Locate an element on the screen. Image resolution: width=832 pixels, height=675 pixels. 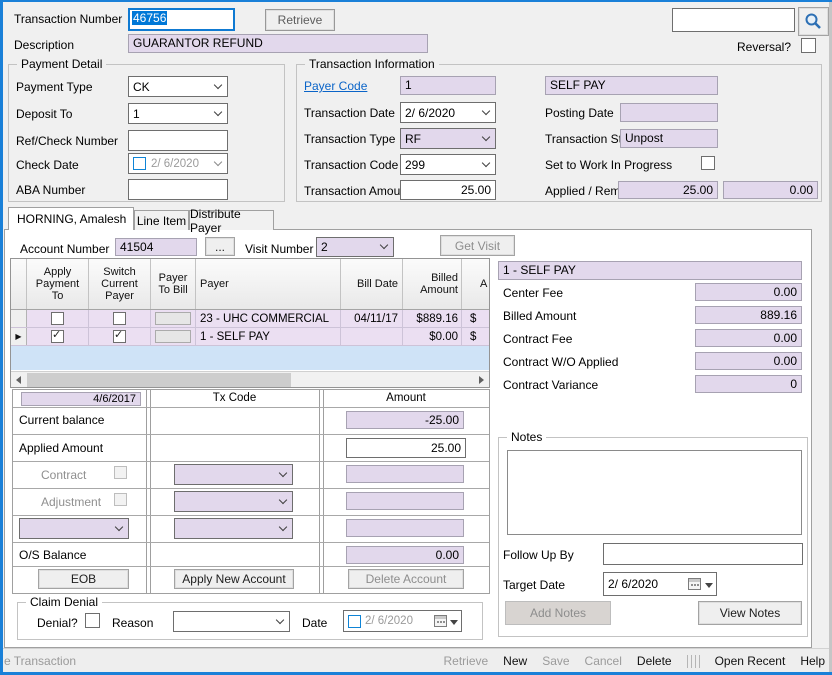
transaction-date-picker: 2/ 6/2020 is located at coordinates (448, 112).